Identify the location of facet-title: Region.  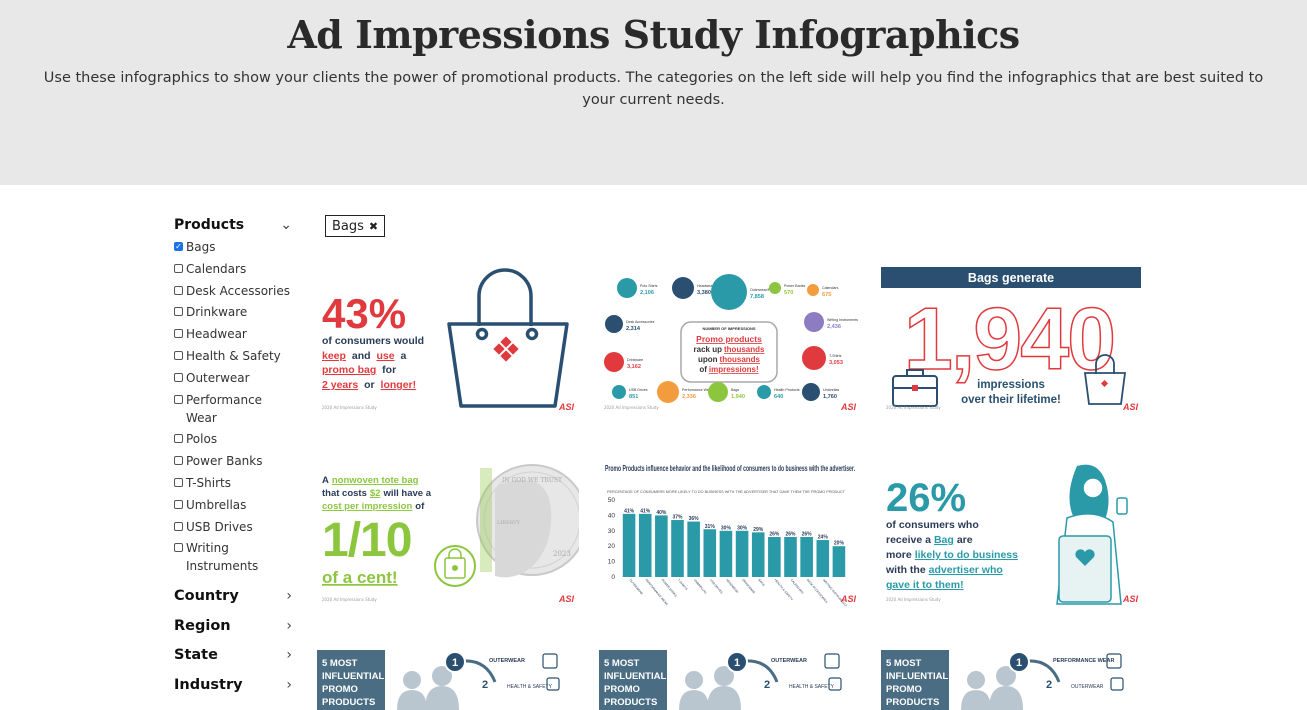
(202, 625).